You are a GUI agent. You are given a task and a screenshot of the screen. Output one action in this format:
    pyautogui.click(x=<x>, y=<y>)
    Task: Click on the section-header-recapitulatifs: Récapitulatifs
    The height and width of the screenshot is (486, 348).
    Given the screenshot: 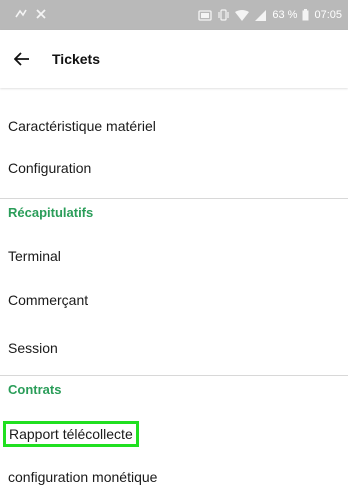 What is the action you would take?
    pyautogui.click(x=174, y=212)
    